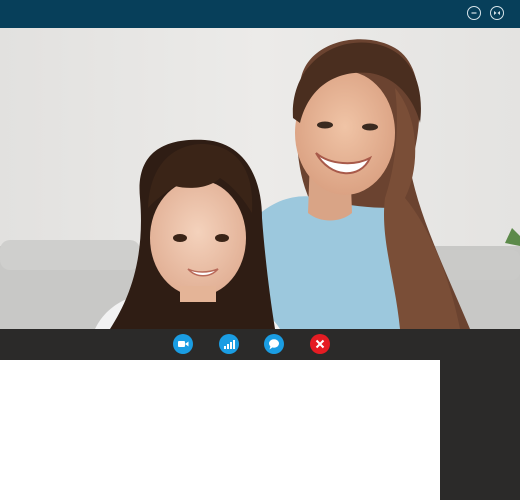 The height and width of the screenshot is (500, 520). I want to click on end-call-button, so click(320, 344).